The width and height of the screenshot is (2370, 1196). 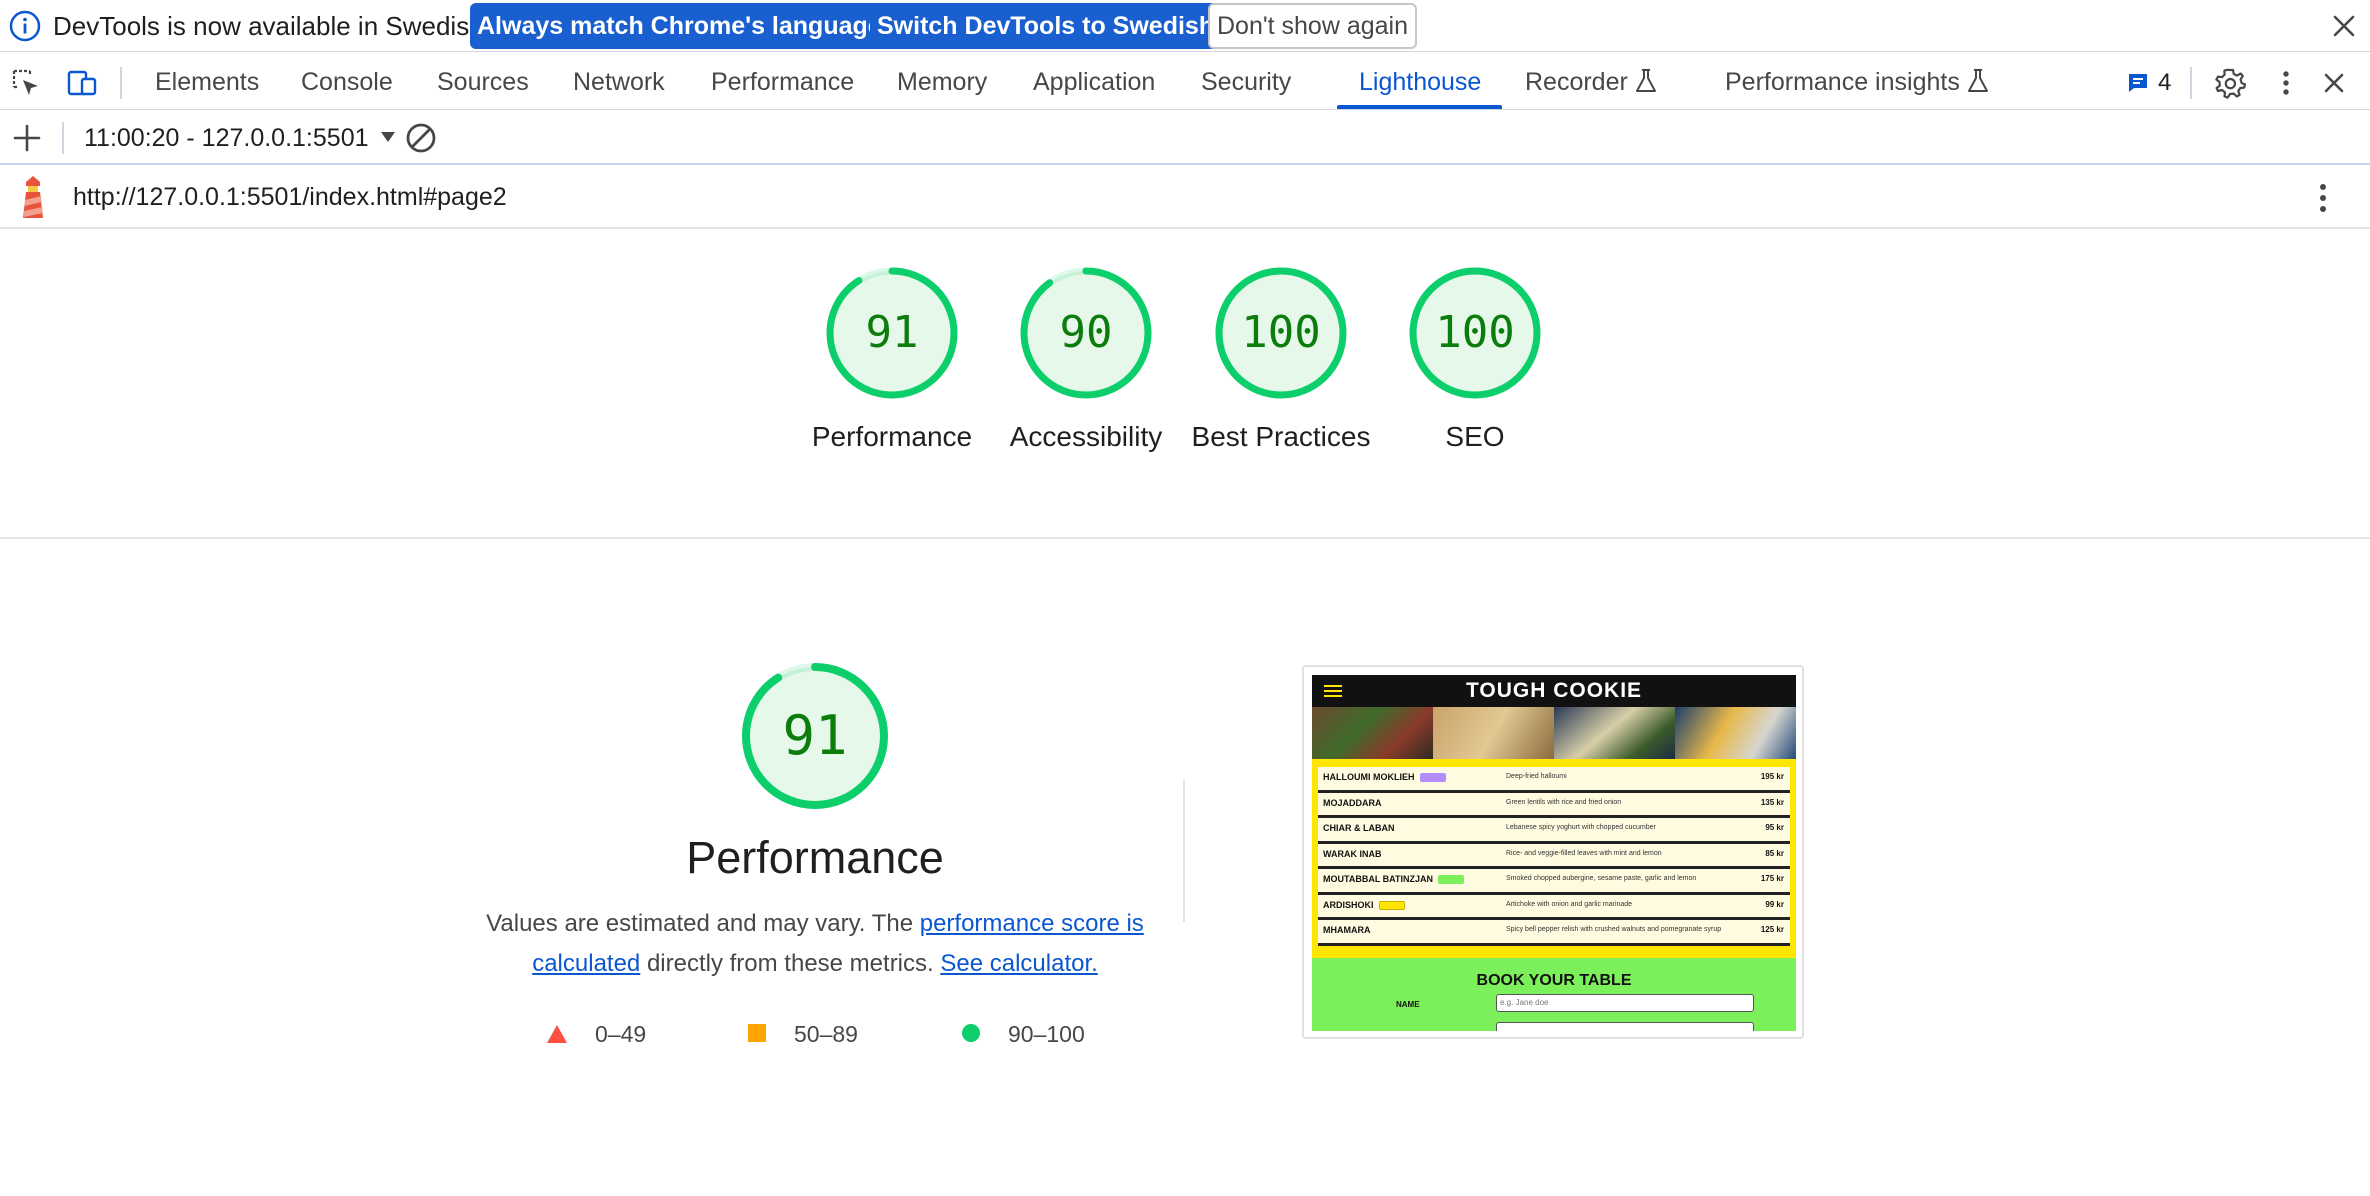 I want to click on issues-count: 4, so click(x=2165, y=82).